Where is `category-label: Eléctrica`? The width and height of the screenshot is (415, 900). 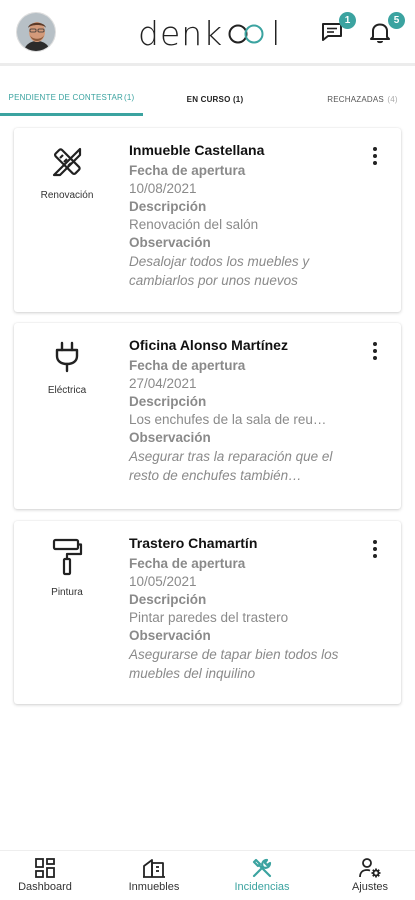
category-label: Eléctrica is located at coordinates (67, 390).